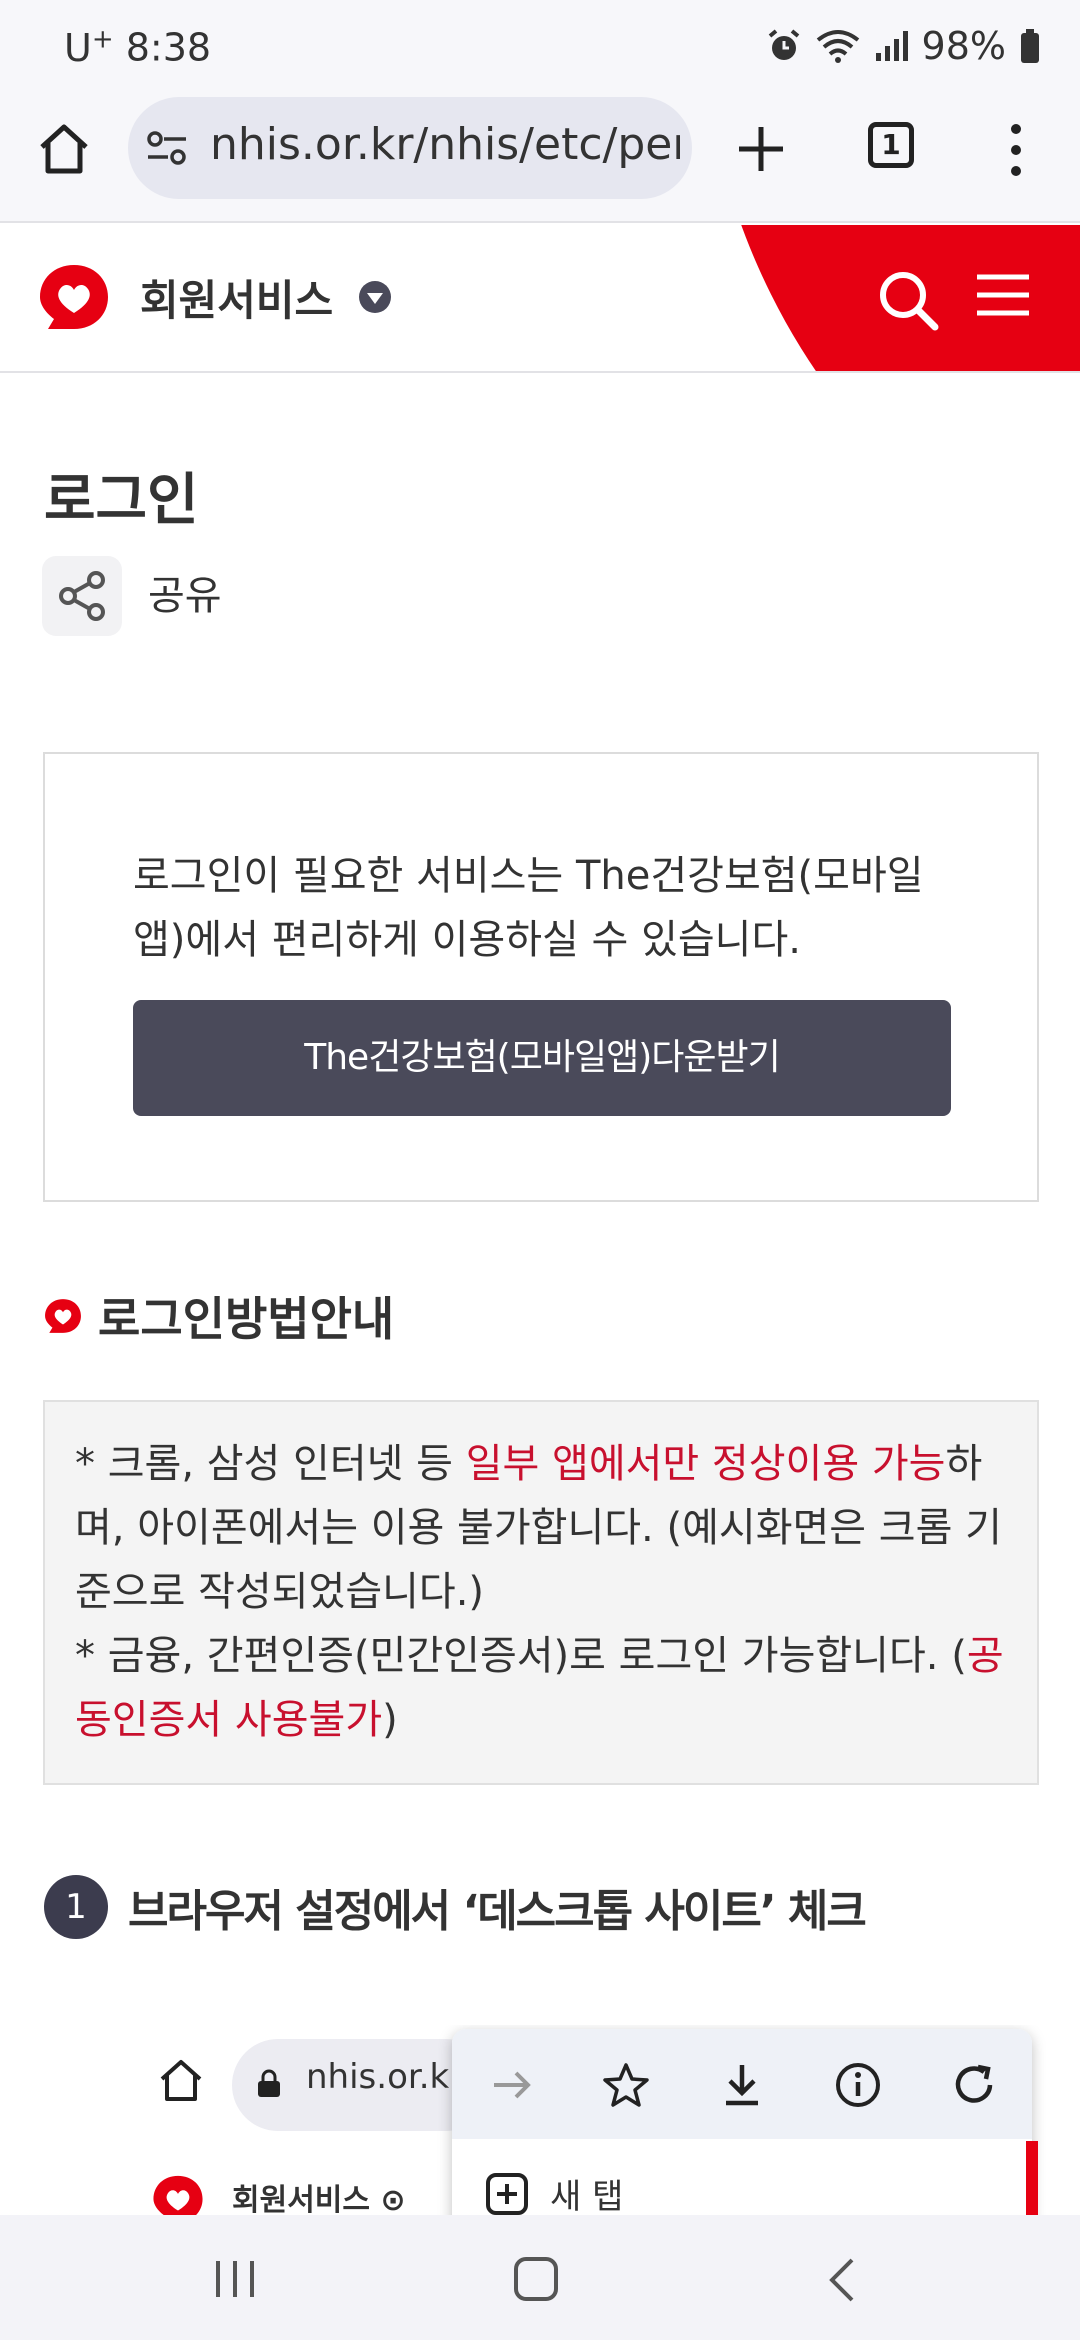 Image resolution: width=1080 pixels, height=2340 pixels. Describe the element at coordinates (235, 2279) in the screenshot. I see `recents-icon` at that location.